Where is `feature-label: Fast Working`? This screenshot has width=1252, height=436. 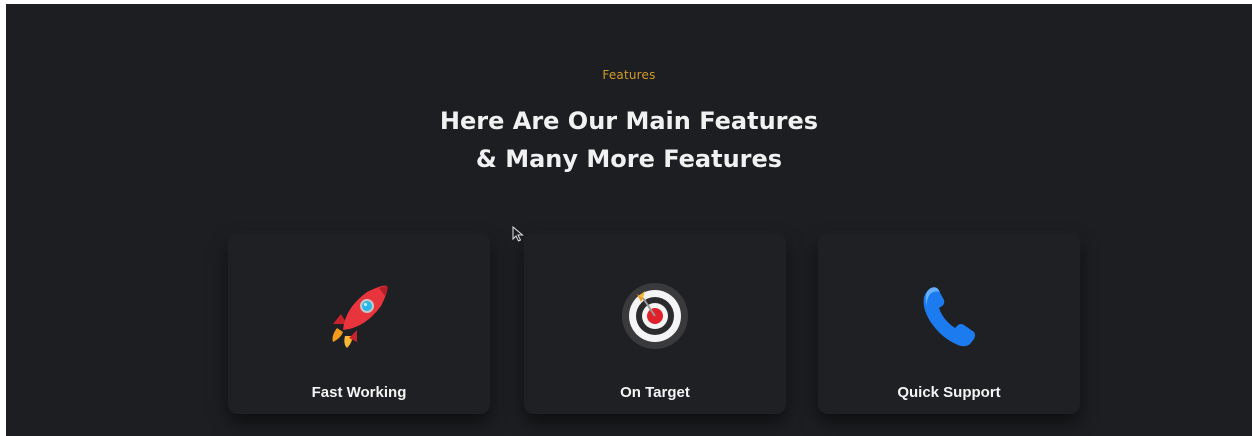 feature-label: Fast Working is located at coordinates (359, 392).